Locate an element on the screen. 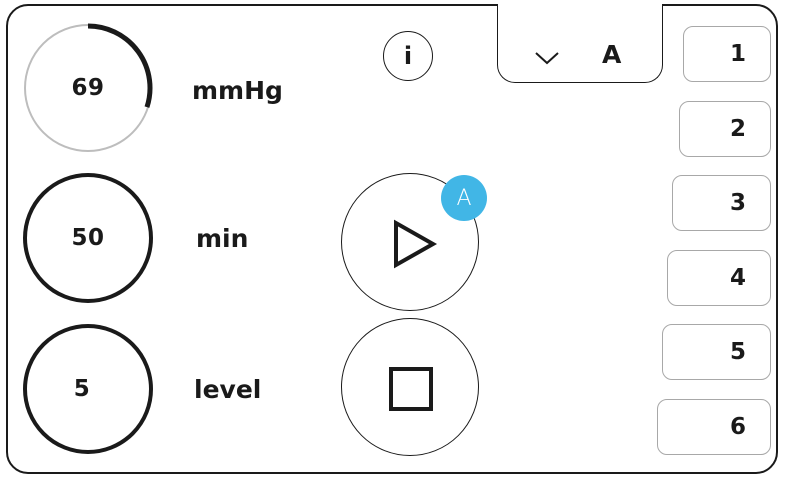 Image resolution: width=787 pixels, height=478 pixels. info-button: i is located at coordinates (408, 56).